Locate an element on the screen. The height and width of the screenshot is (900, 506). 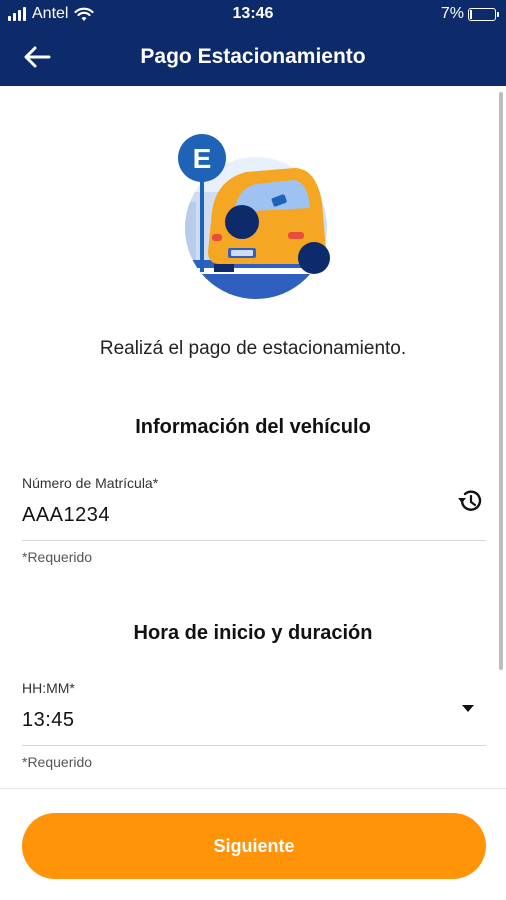
battery-icon is located at coordinates (483, 14).